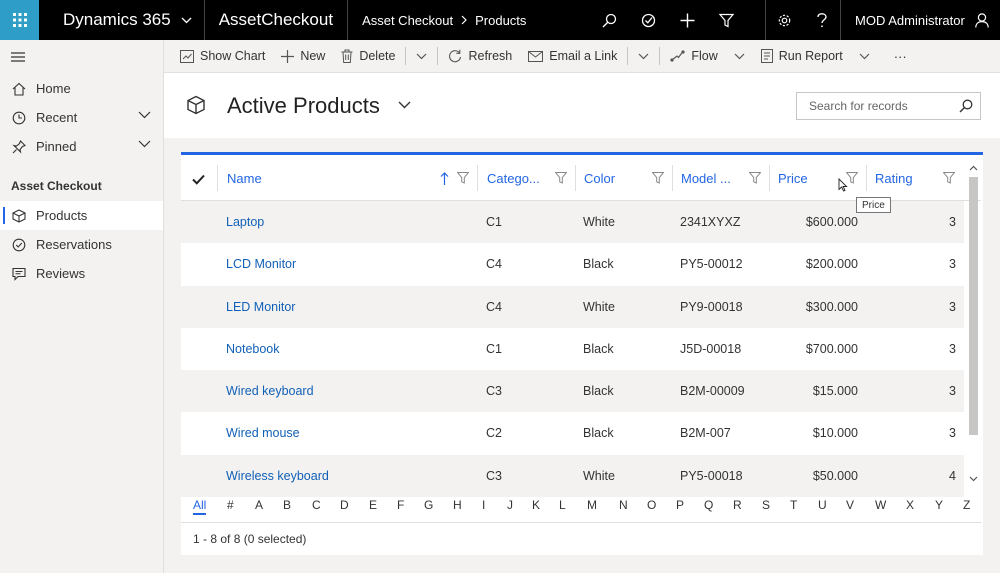 This screenshot has width=1000, height=573. Describe the element at coordinates (81, 88) in the screenshot. I see `sidebar-item-home: Home` at that location.